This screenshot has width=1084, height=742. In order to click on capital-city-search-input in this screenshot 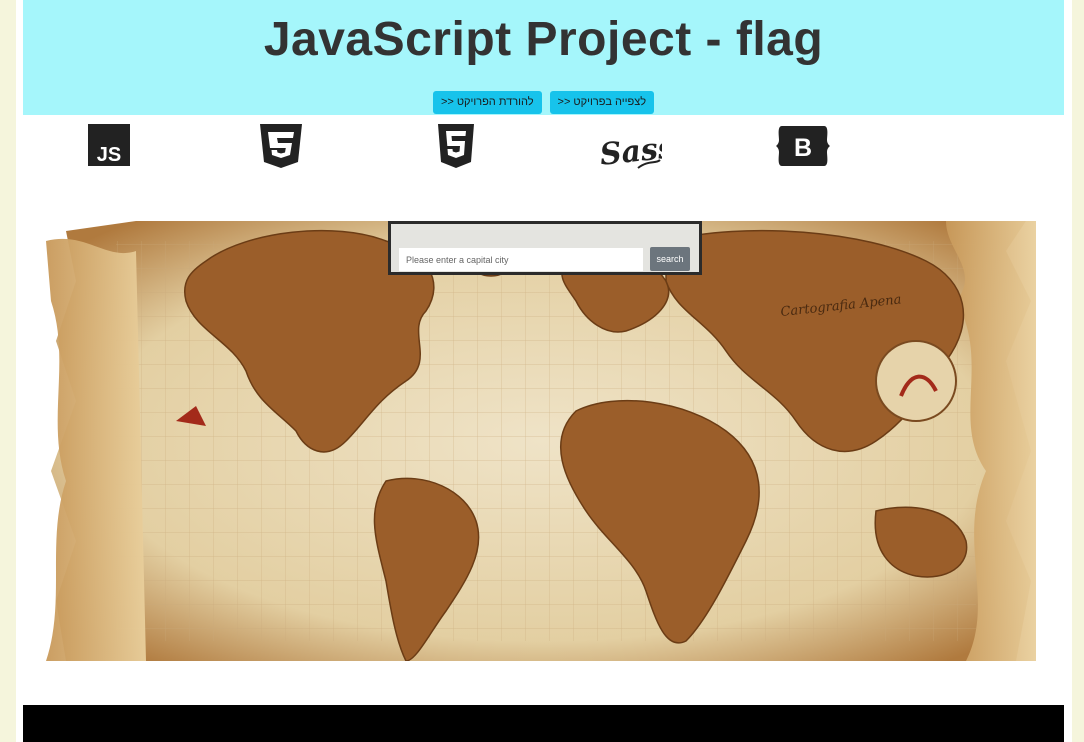, I will do `click(521, 259)`.